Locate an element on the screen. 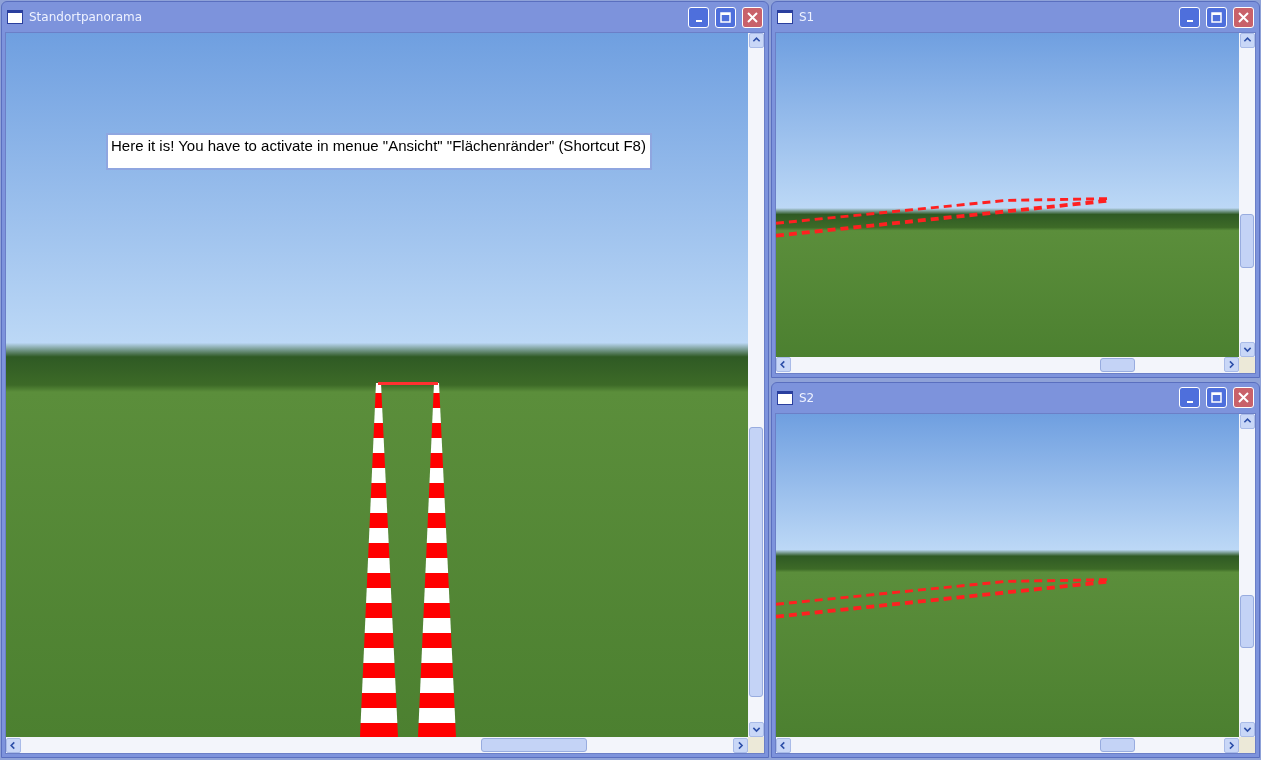 This screenshot has height=760, width=1261. window-title: S1 is located at coordinates (807, 17).